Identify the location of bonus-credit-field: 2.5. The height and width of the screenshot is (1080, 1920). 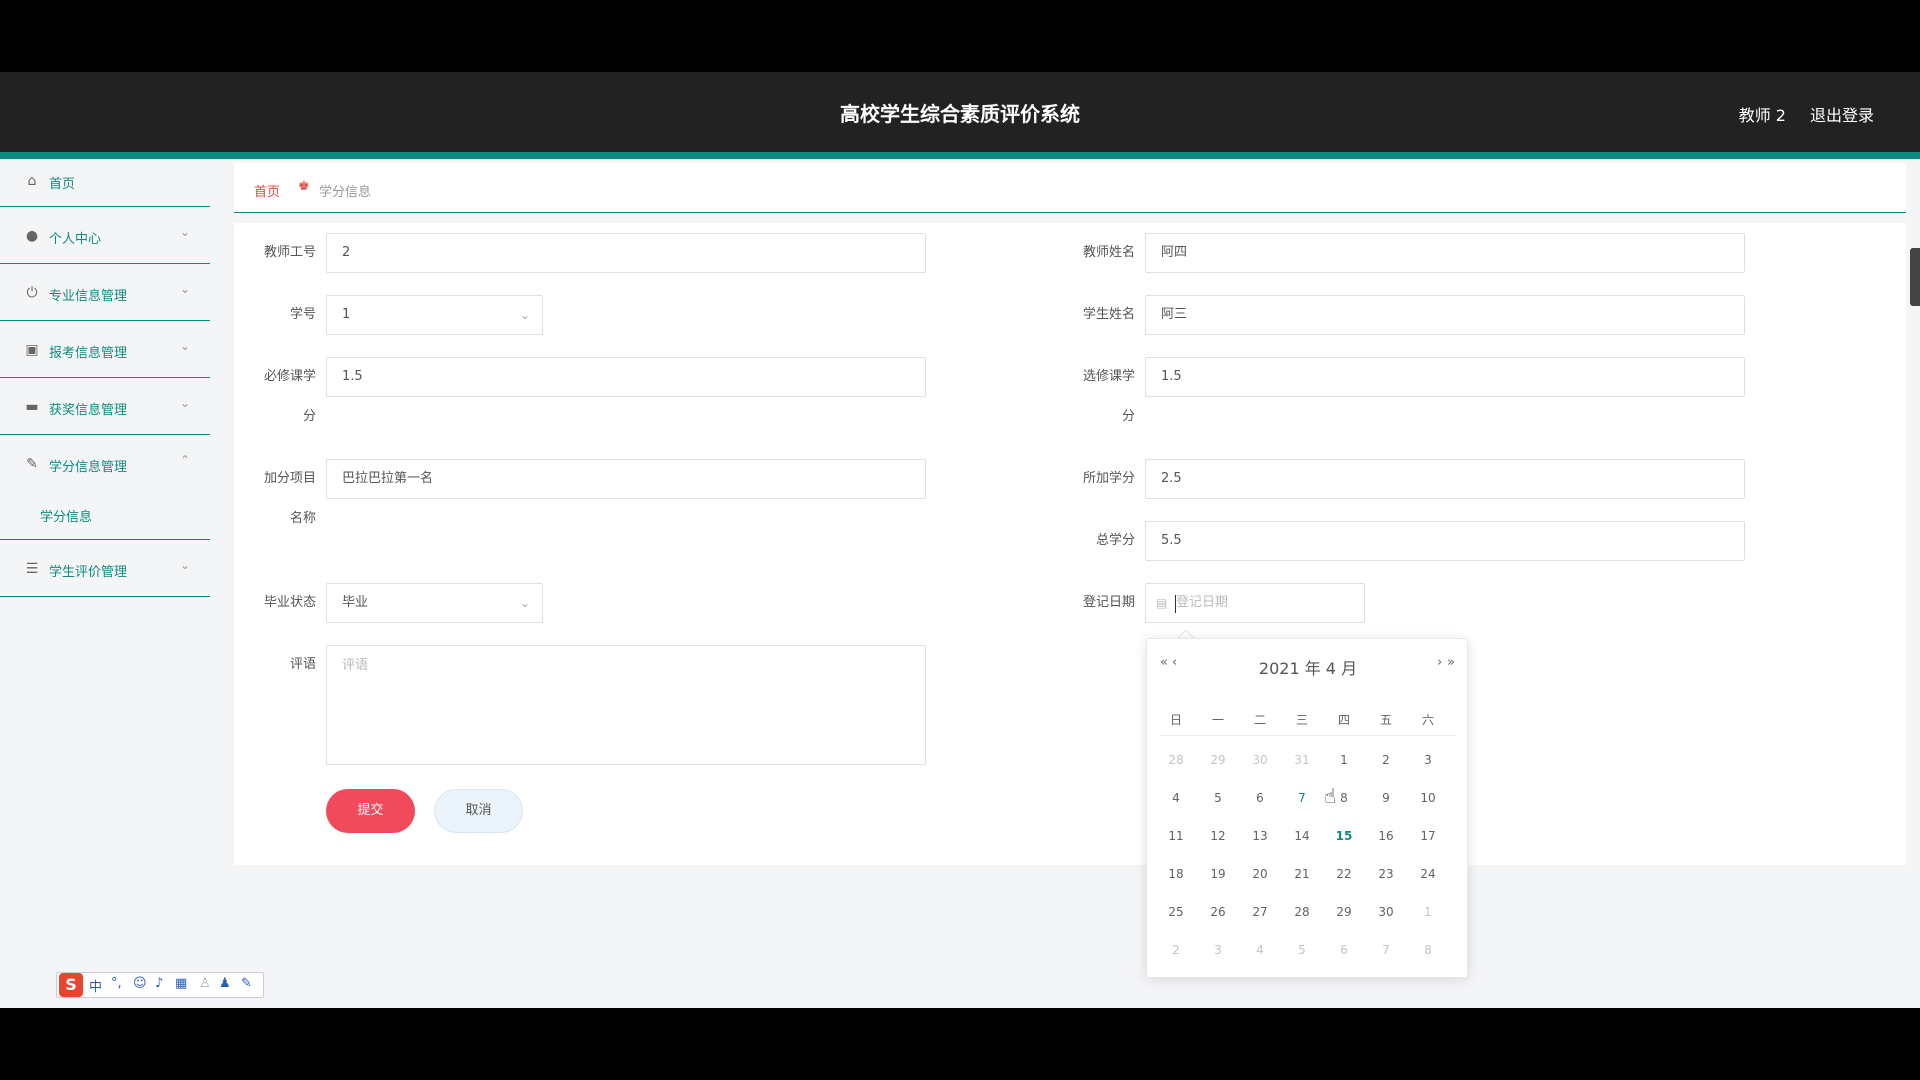
(1445, 479).